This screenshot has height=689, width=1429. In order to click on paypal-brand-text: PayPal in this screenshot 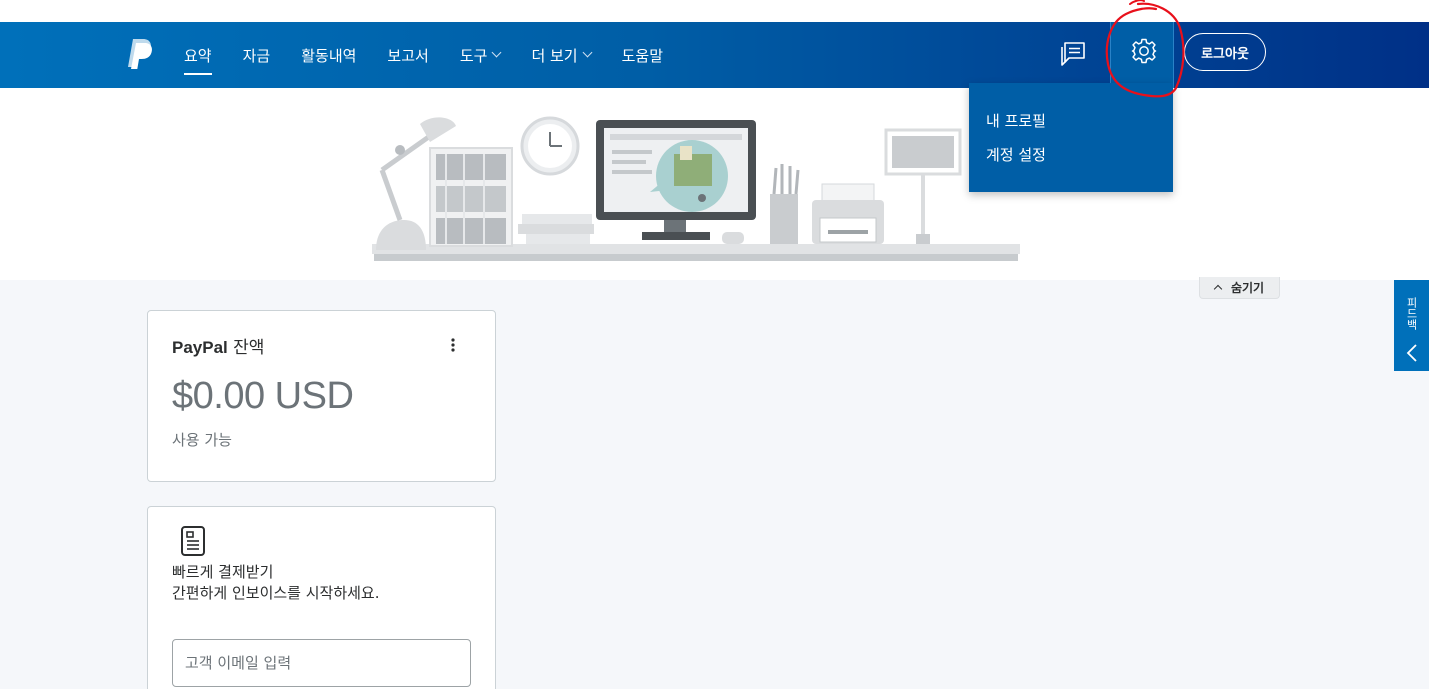, I will do `click(200, 347)`.